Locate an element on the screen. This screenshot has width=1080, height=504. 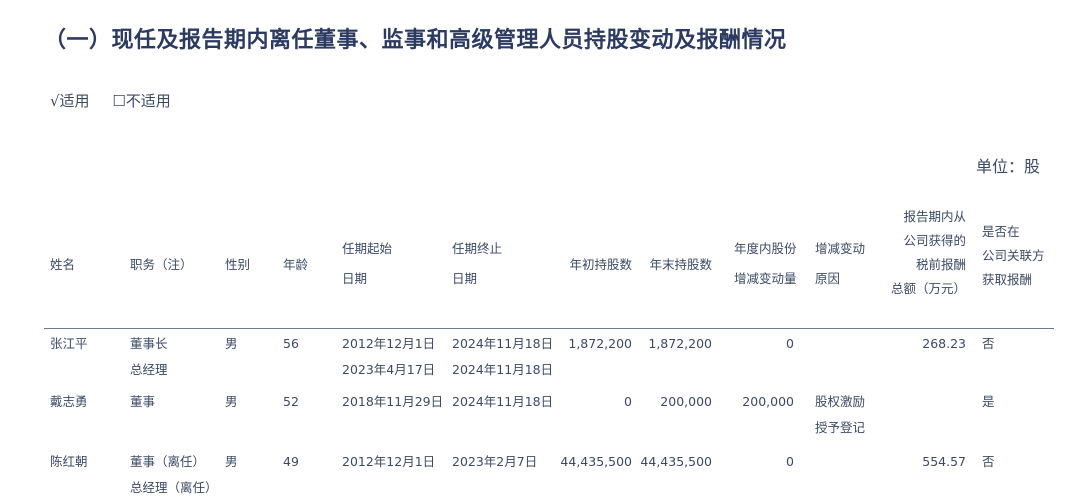
cell-reason: 股权激励 授予登记 is located at coordinates (840, 415).